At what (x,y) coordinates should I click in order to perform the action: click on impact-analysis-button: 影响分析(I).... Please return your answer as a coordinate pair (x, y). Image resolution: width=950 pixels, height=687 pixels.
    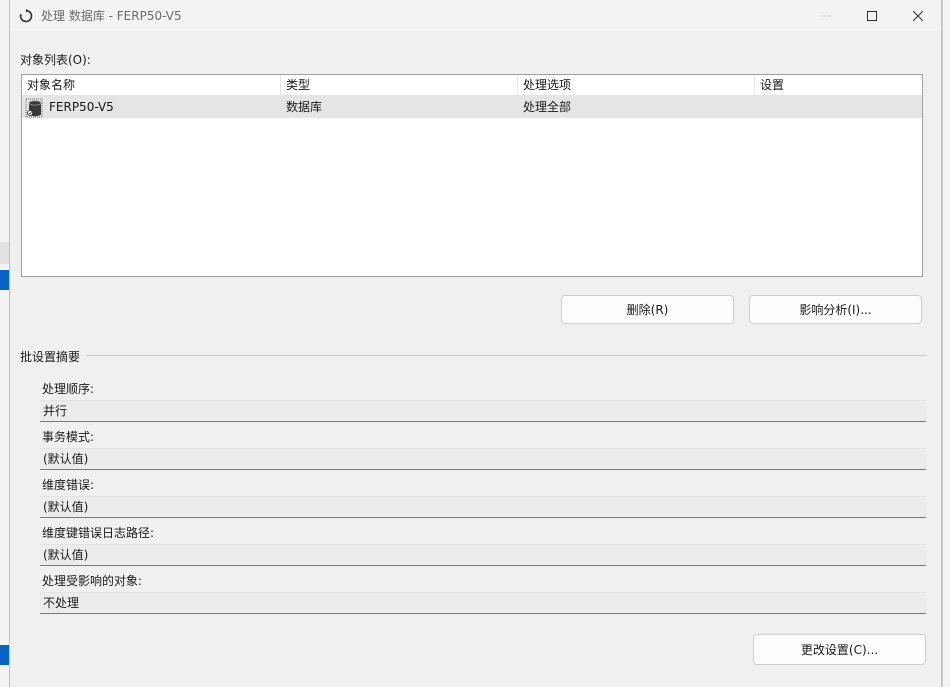
    Looking at the image, I should click on (835, 309).